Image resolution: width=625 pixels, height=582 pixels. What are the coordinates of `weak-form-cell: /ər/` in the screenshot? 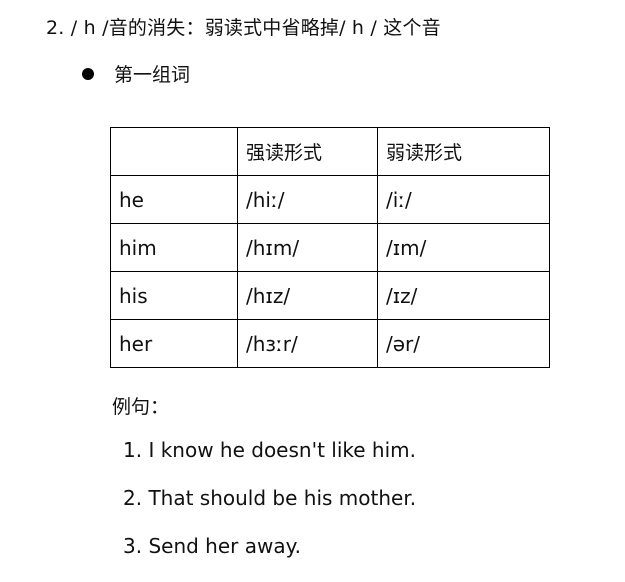 It's located at (463, 343).